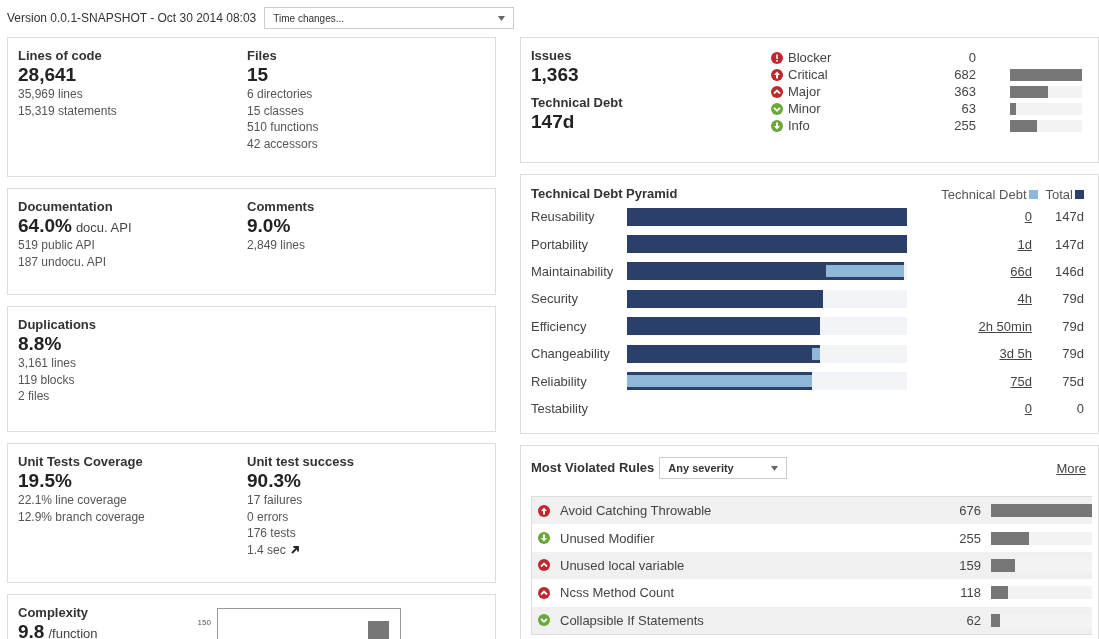 The height and width of the screenshot is (639, 1099). Describe the element at coordinates (723, 468) in the screenshot. I see `severity-select: Any severity` at that location.